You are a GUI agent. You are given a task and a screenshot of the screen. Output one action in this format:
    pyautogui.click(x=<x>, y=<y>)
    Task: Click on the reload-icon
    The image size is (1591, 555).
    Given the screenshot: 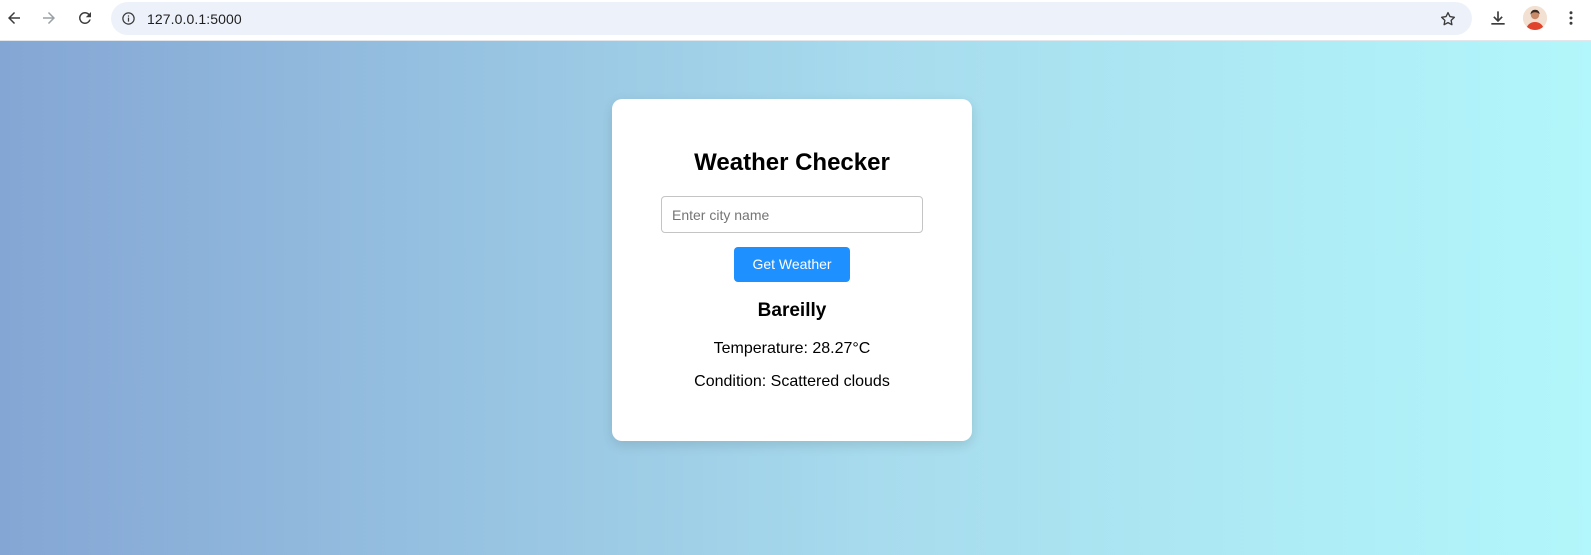 What is the action you would take?
    pyautogui.click(x=84, y=17)
    